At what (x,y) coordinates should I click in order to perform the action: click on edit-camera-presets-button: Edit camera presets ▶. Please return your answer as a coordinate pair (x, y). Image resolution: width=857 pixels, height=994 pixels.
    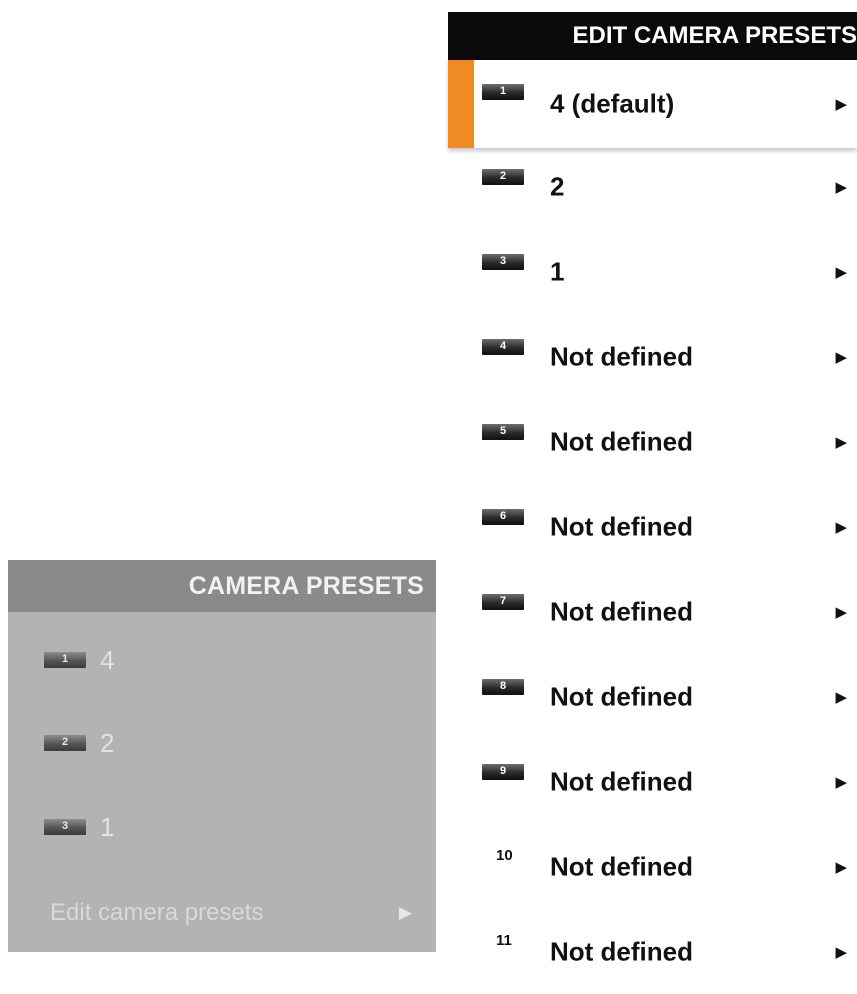
    Looking at the image, I should click on (222, 913).